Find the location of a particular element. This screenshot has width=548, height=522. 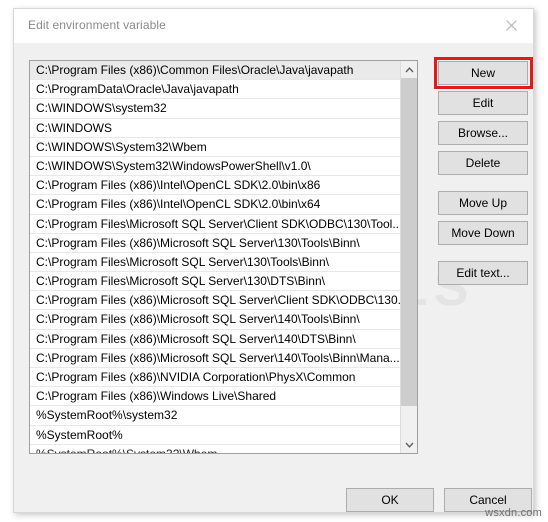

chevron-down-icon is located at coordinates (409, 445).